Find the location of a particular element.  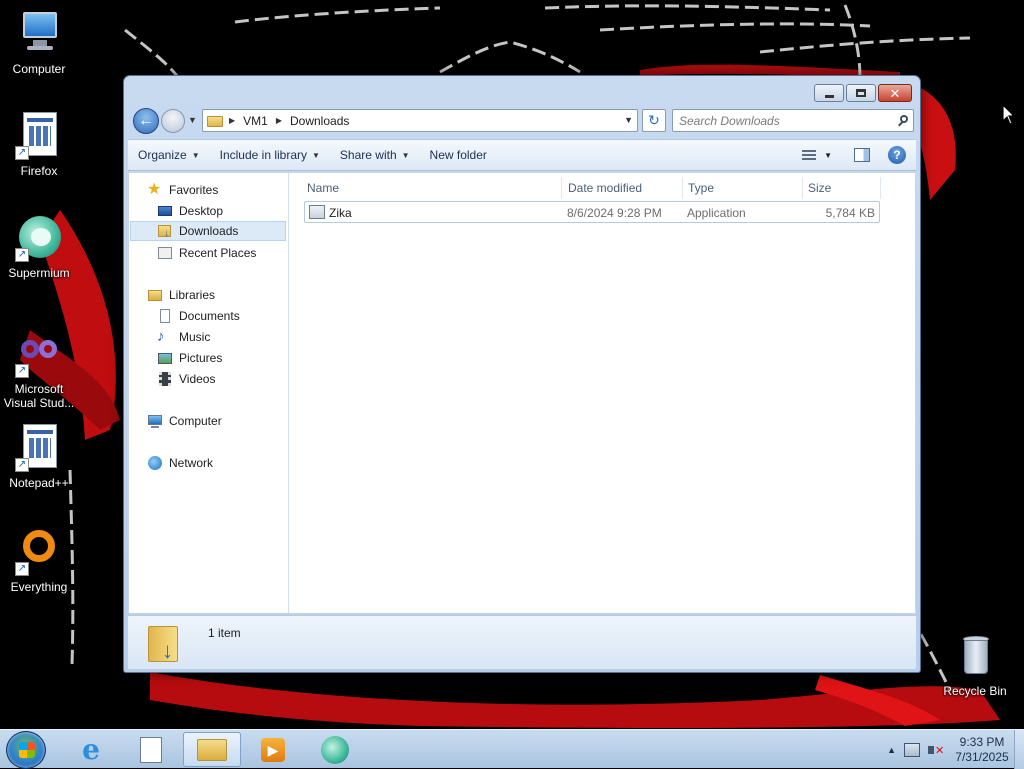

nav-desktop-label: Desktop is located at coordinates (201, 211).